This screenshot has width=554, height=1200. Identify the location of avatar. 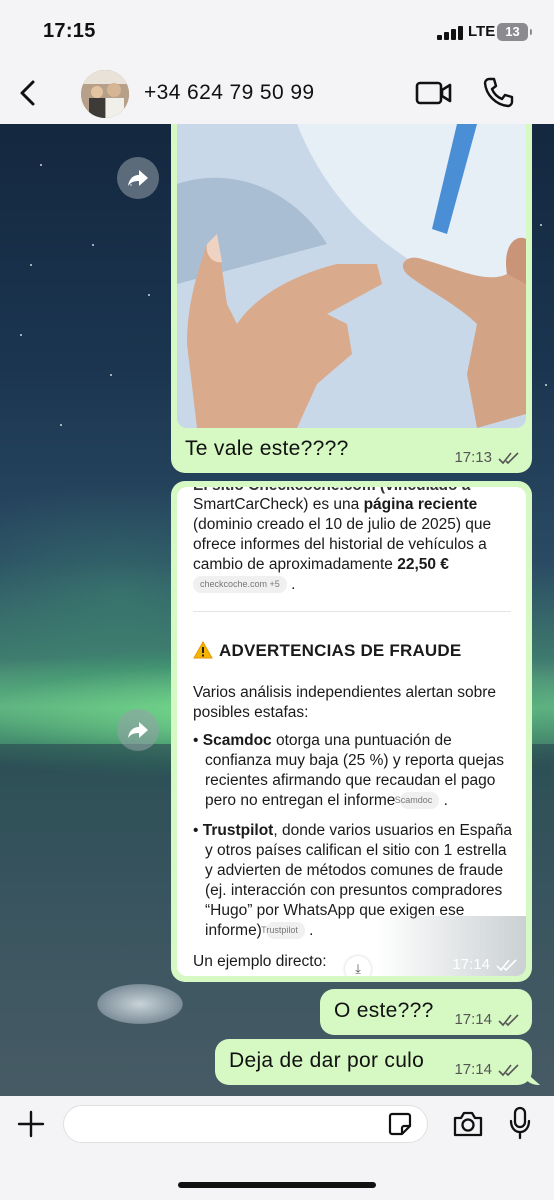
(105, 94).